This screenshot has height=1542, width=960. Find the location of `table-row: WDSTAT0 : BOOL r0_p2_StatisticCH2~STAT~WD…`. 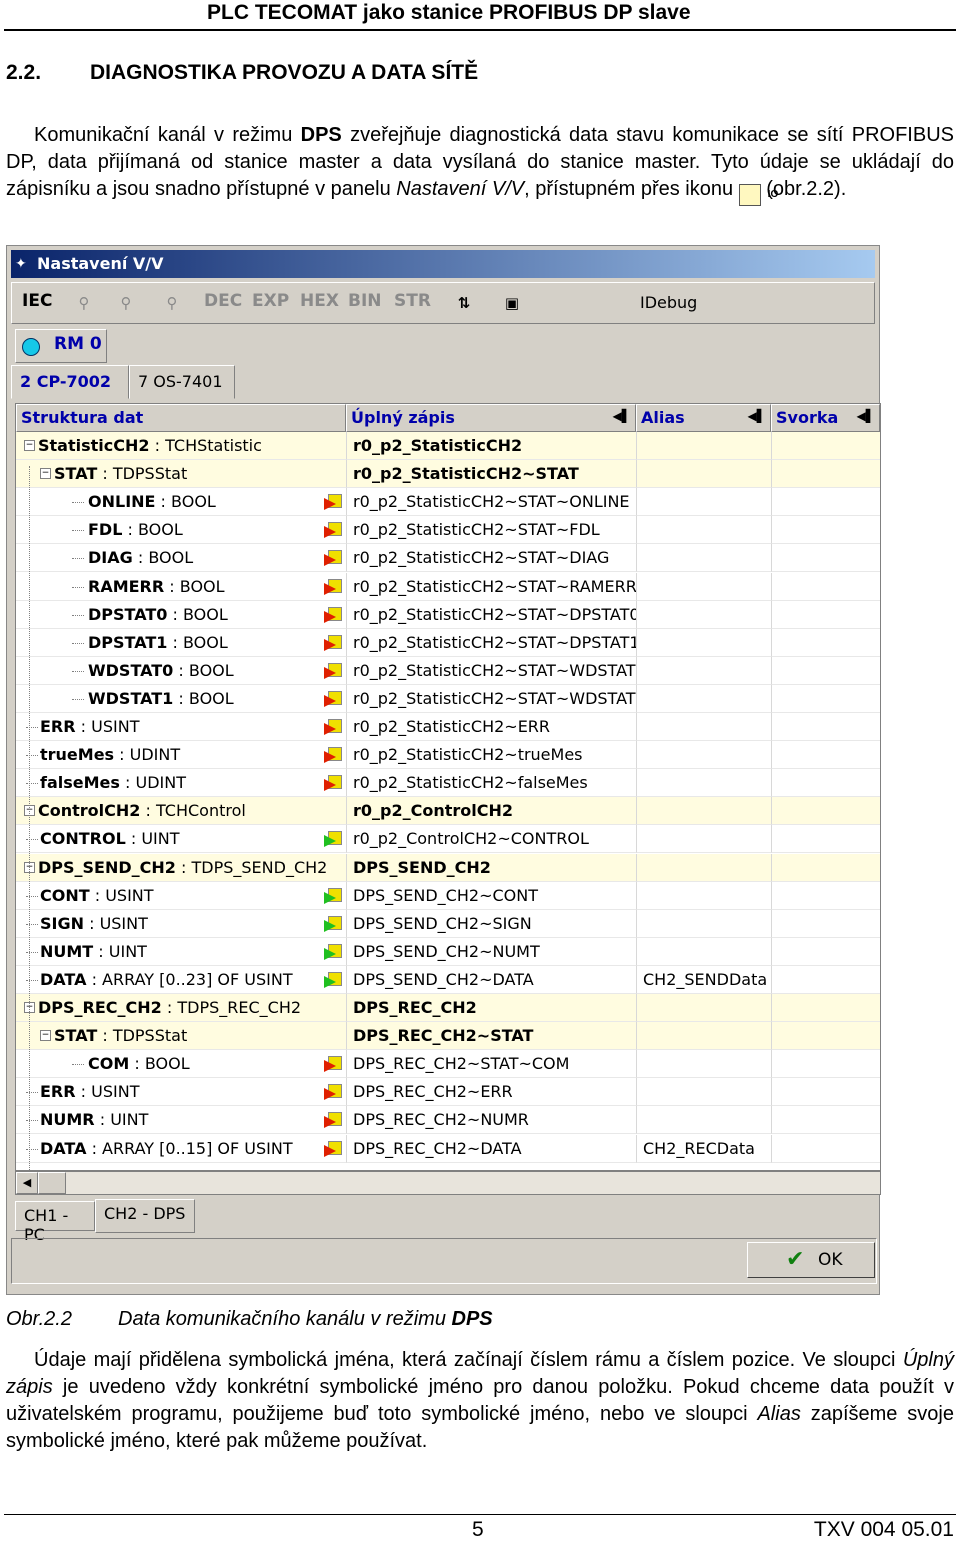

table-row: WDSTAT0 : BOOL r0_p2_StatisticCH2~STAT~WD… is located at coordinates (448, 670).